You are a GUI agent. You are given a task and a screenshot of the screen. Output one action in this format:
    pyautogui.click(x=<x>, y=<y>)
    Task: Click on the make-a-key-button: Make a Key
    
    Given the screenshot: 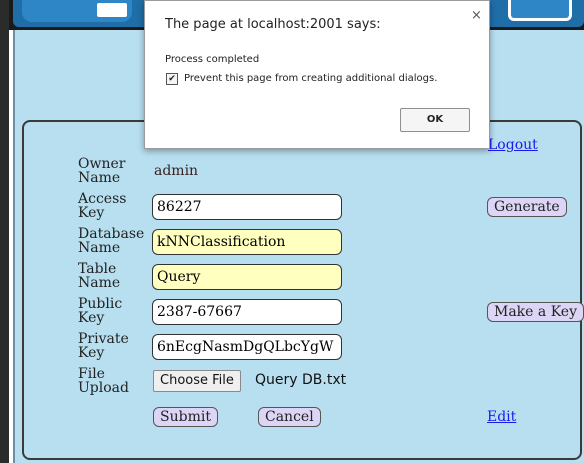 What is the action you would take?
    pyautogui.click(x=535, y=312)
    